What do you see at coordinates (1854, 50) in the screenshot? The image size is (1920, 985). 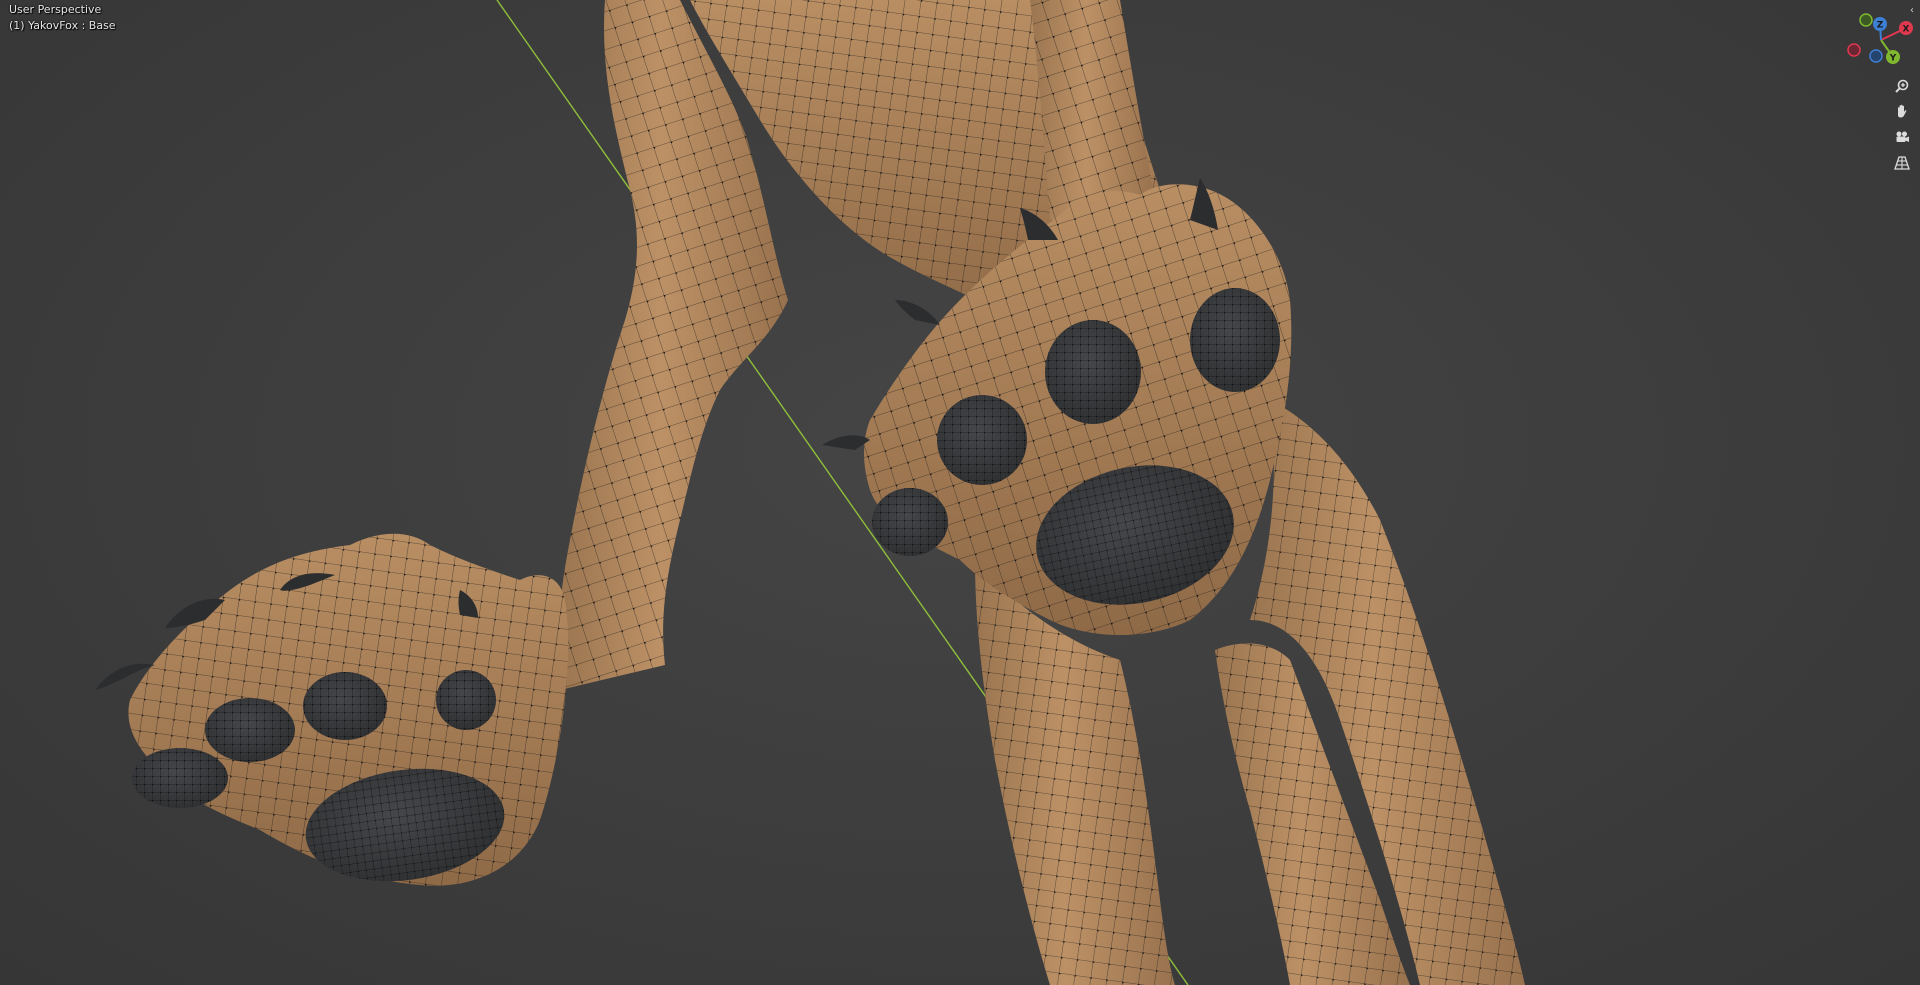 I see `gizmo-neg-x` at bounding box center [1854, 50].